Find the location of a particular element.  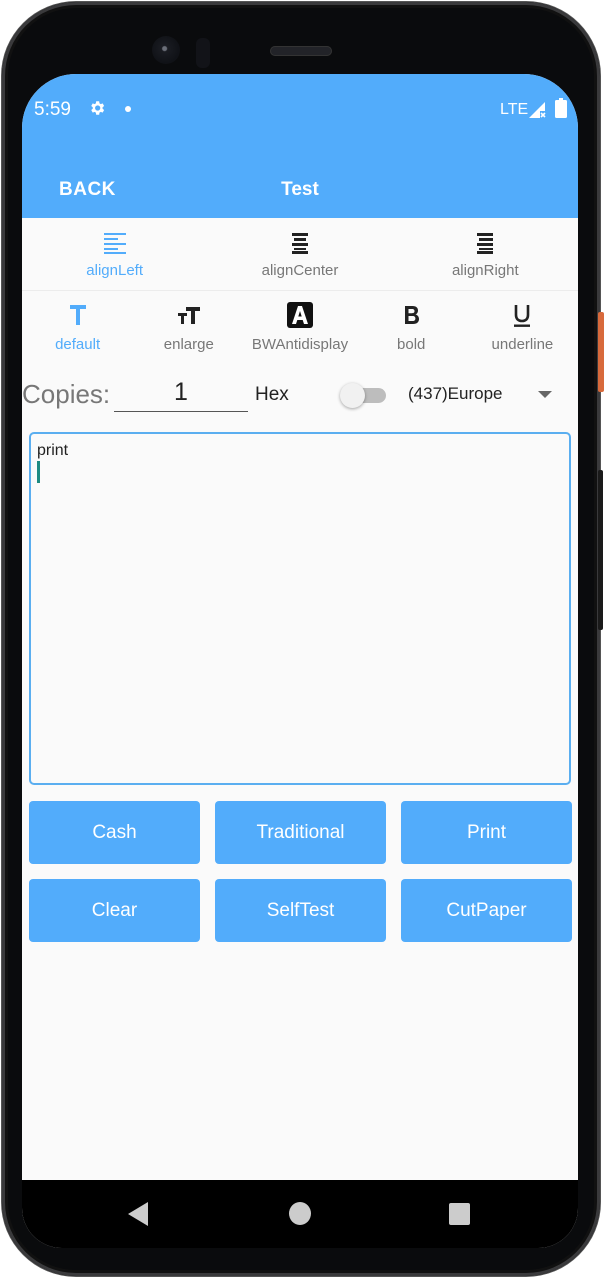

hex-label: Hex is located at coordinates (272, 394).